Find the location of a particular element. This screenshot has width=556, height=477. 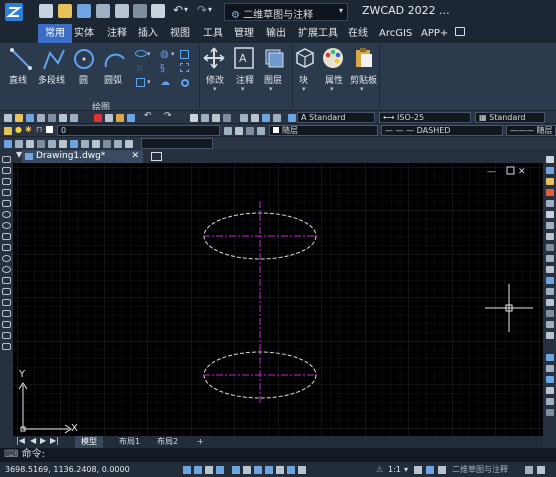

customization-icon is located at coordinates (541, 470).